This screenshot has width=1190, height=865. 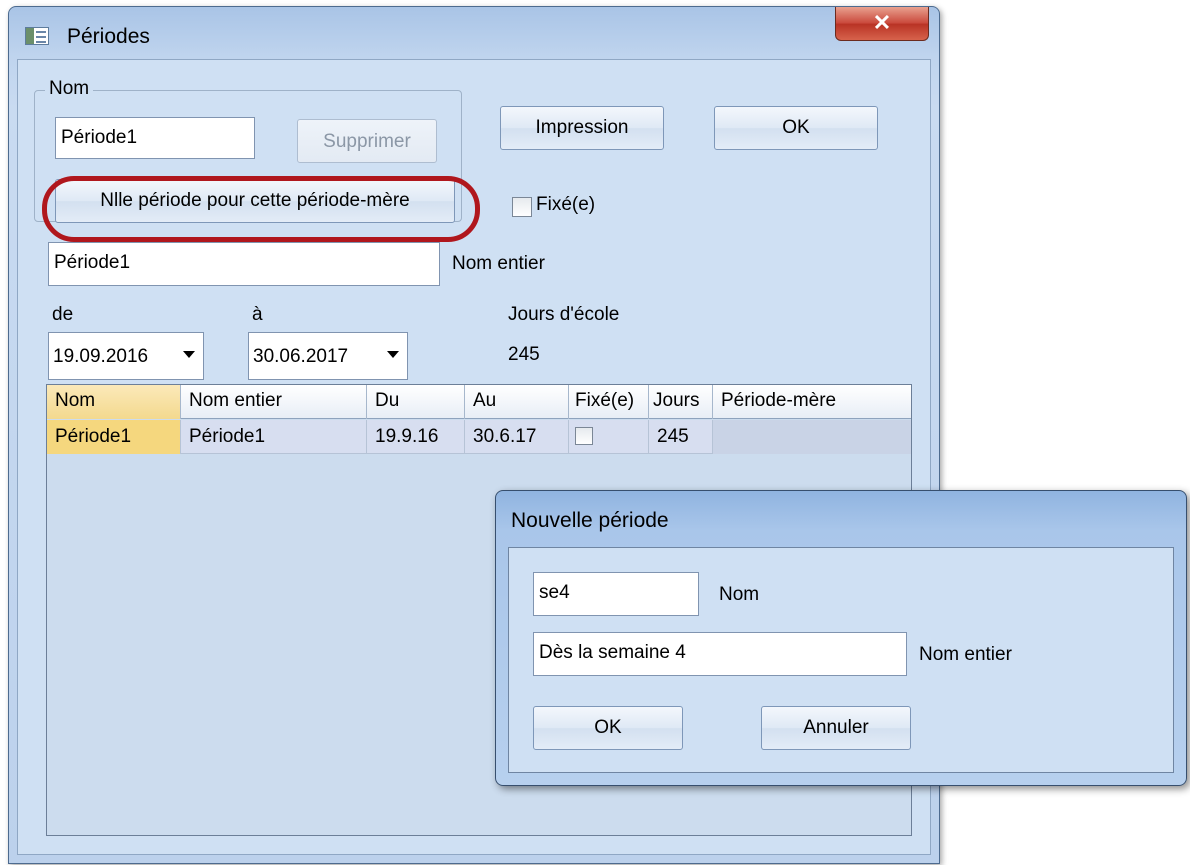 What do you see at coordinates (566, 204) in the screenshot?
I see `fixed-label: Fixé(e)` at bounding box center [566, 204].